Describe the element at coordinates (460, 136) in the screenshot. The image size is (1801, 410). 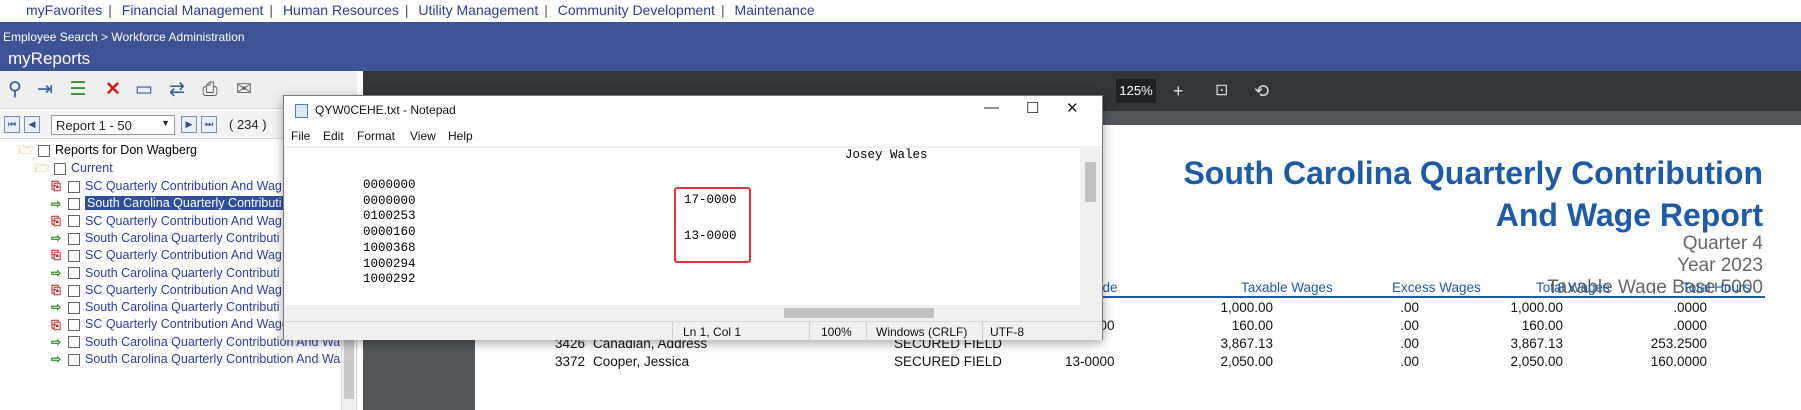
I see `menu-help: Help` at that location.